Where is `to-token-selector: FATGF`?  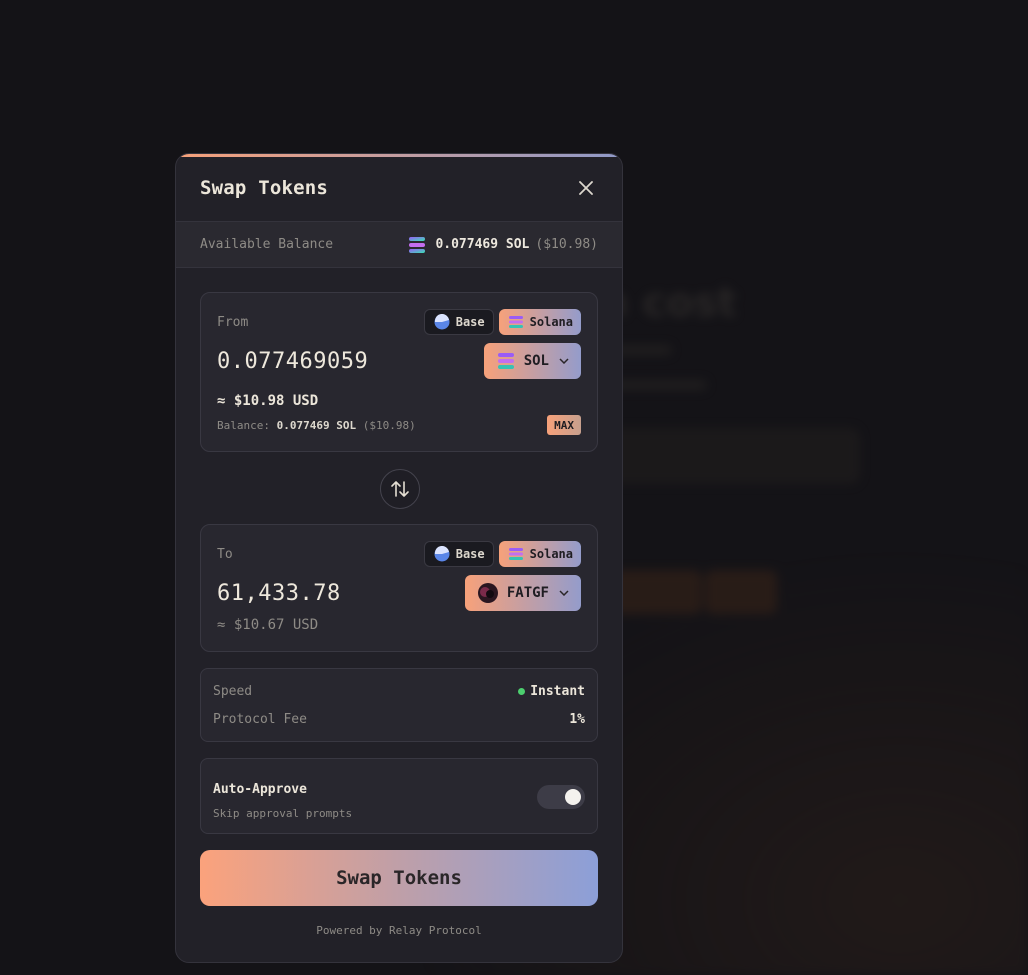
to-token-selector: FATGF is located at coordinates (522, 593).